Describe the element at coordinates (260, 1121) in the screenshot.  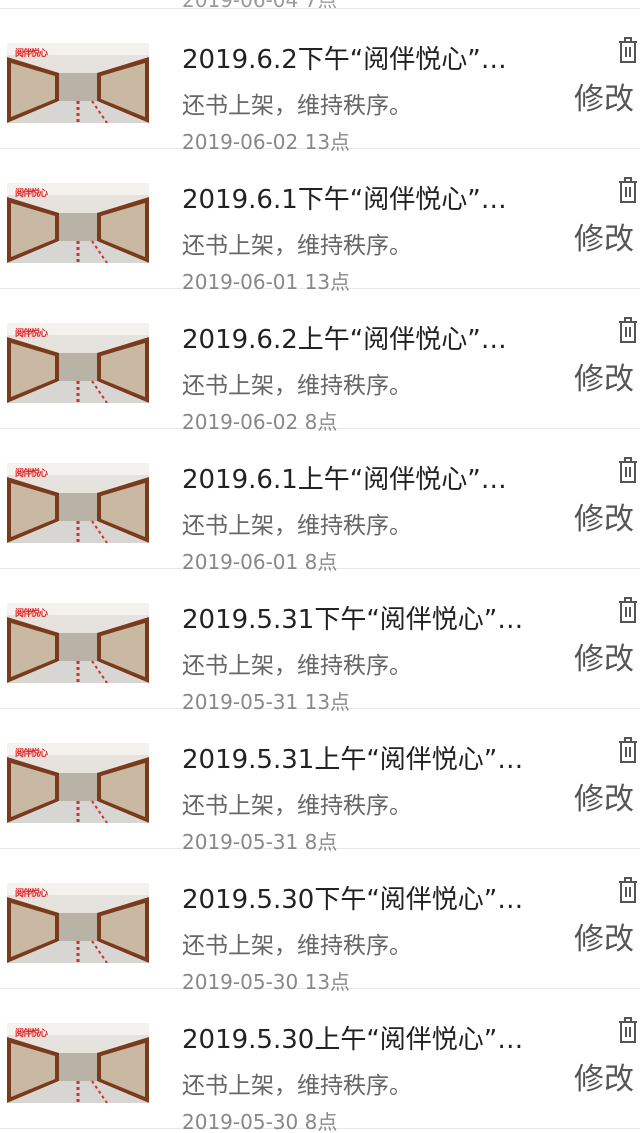
I see `item-date: 2019-05-30 8点` at that location.